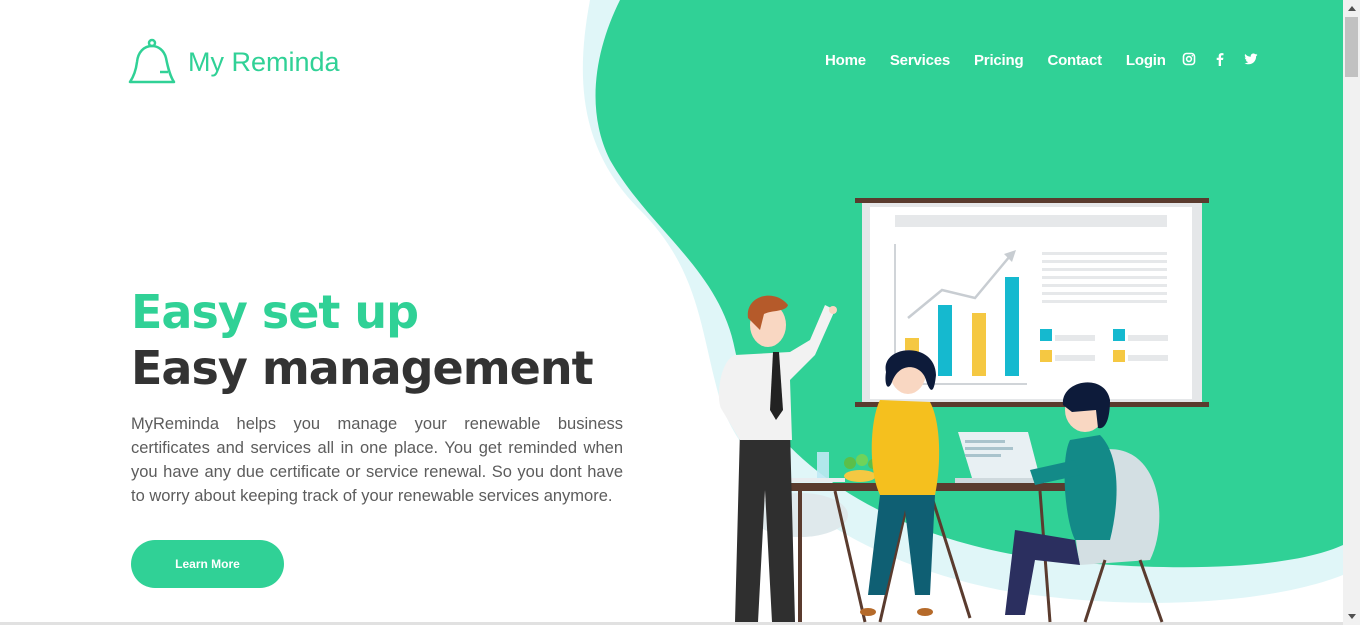 The height and width of the screenshot is (625, 1360). I want to click on scrollbar-thumb, so click(1351, 47).